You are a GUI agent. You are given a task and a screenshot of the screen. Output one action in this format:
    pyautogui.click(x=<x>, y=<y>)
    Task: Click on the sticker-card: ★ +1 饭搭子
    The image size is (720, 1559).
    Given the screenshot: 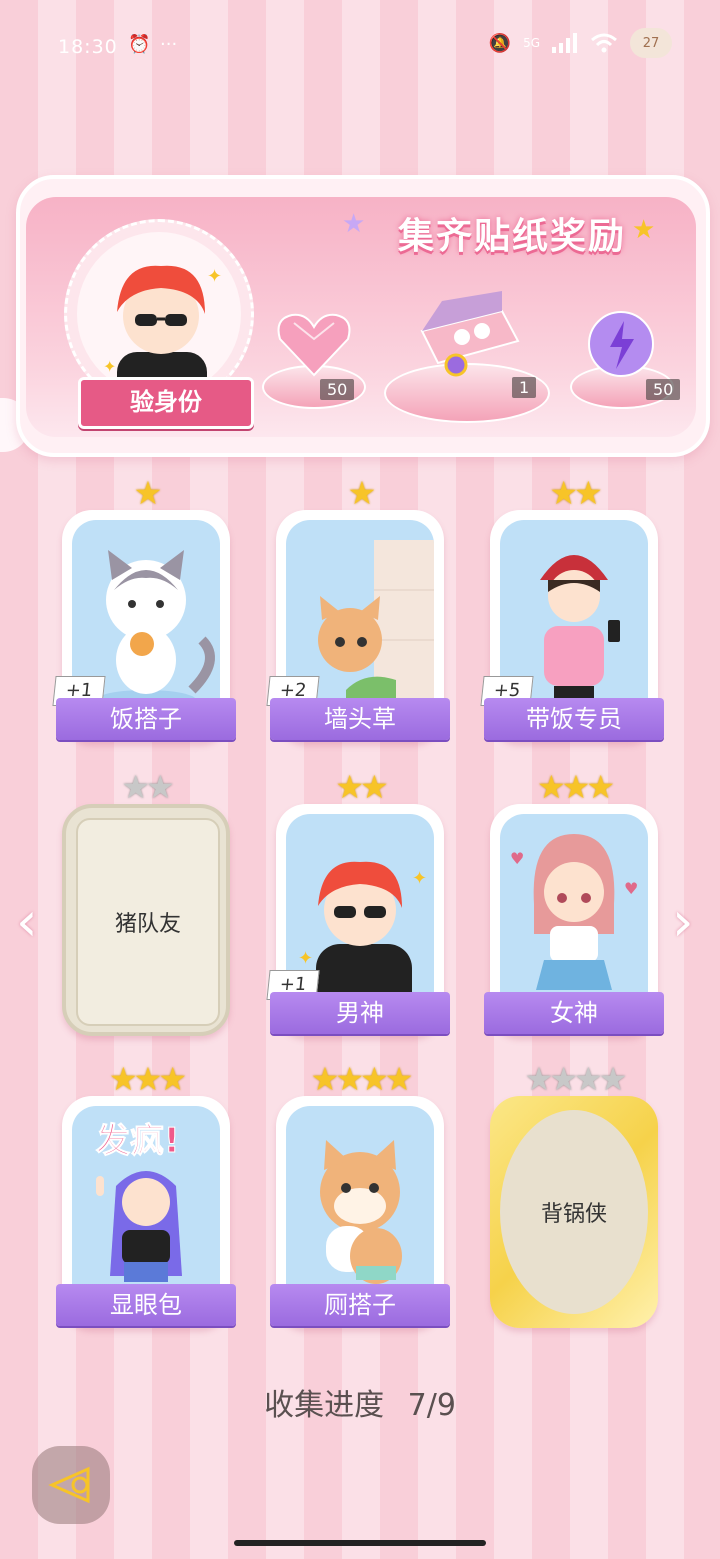 What is the action you would take?
    pyautogui.click(x=144, y=608)
    